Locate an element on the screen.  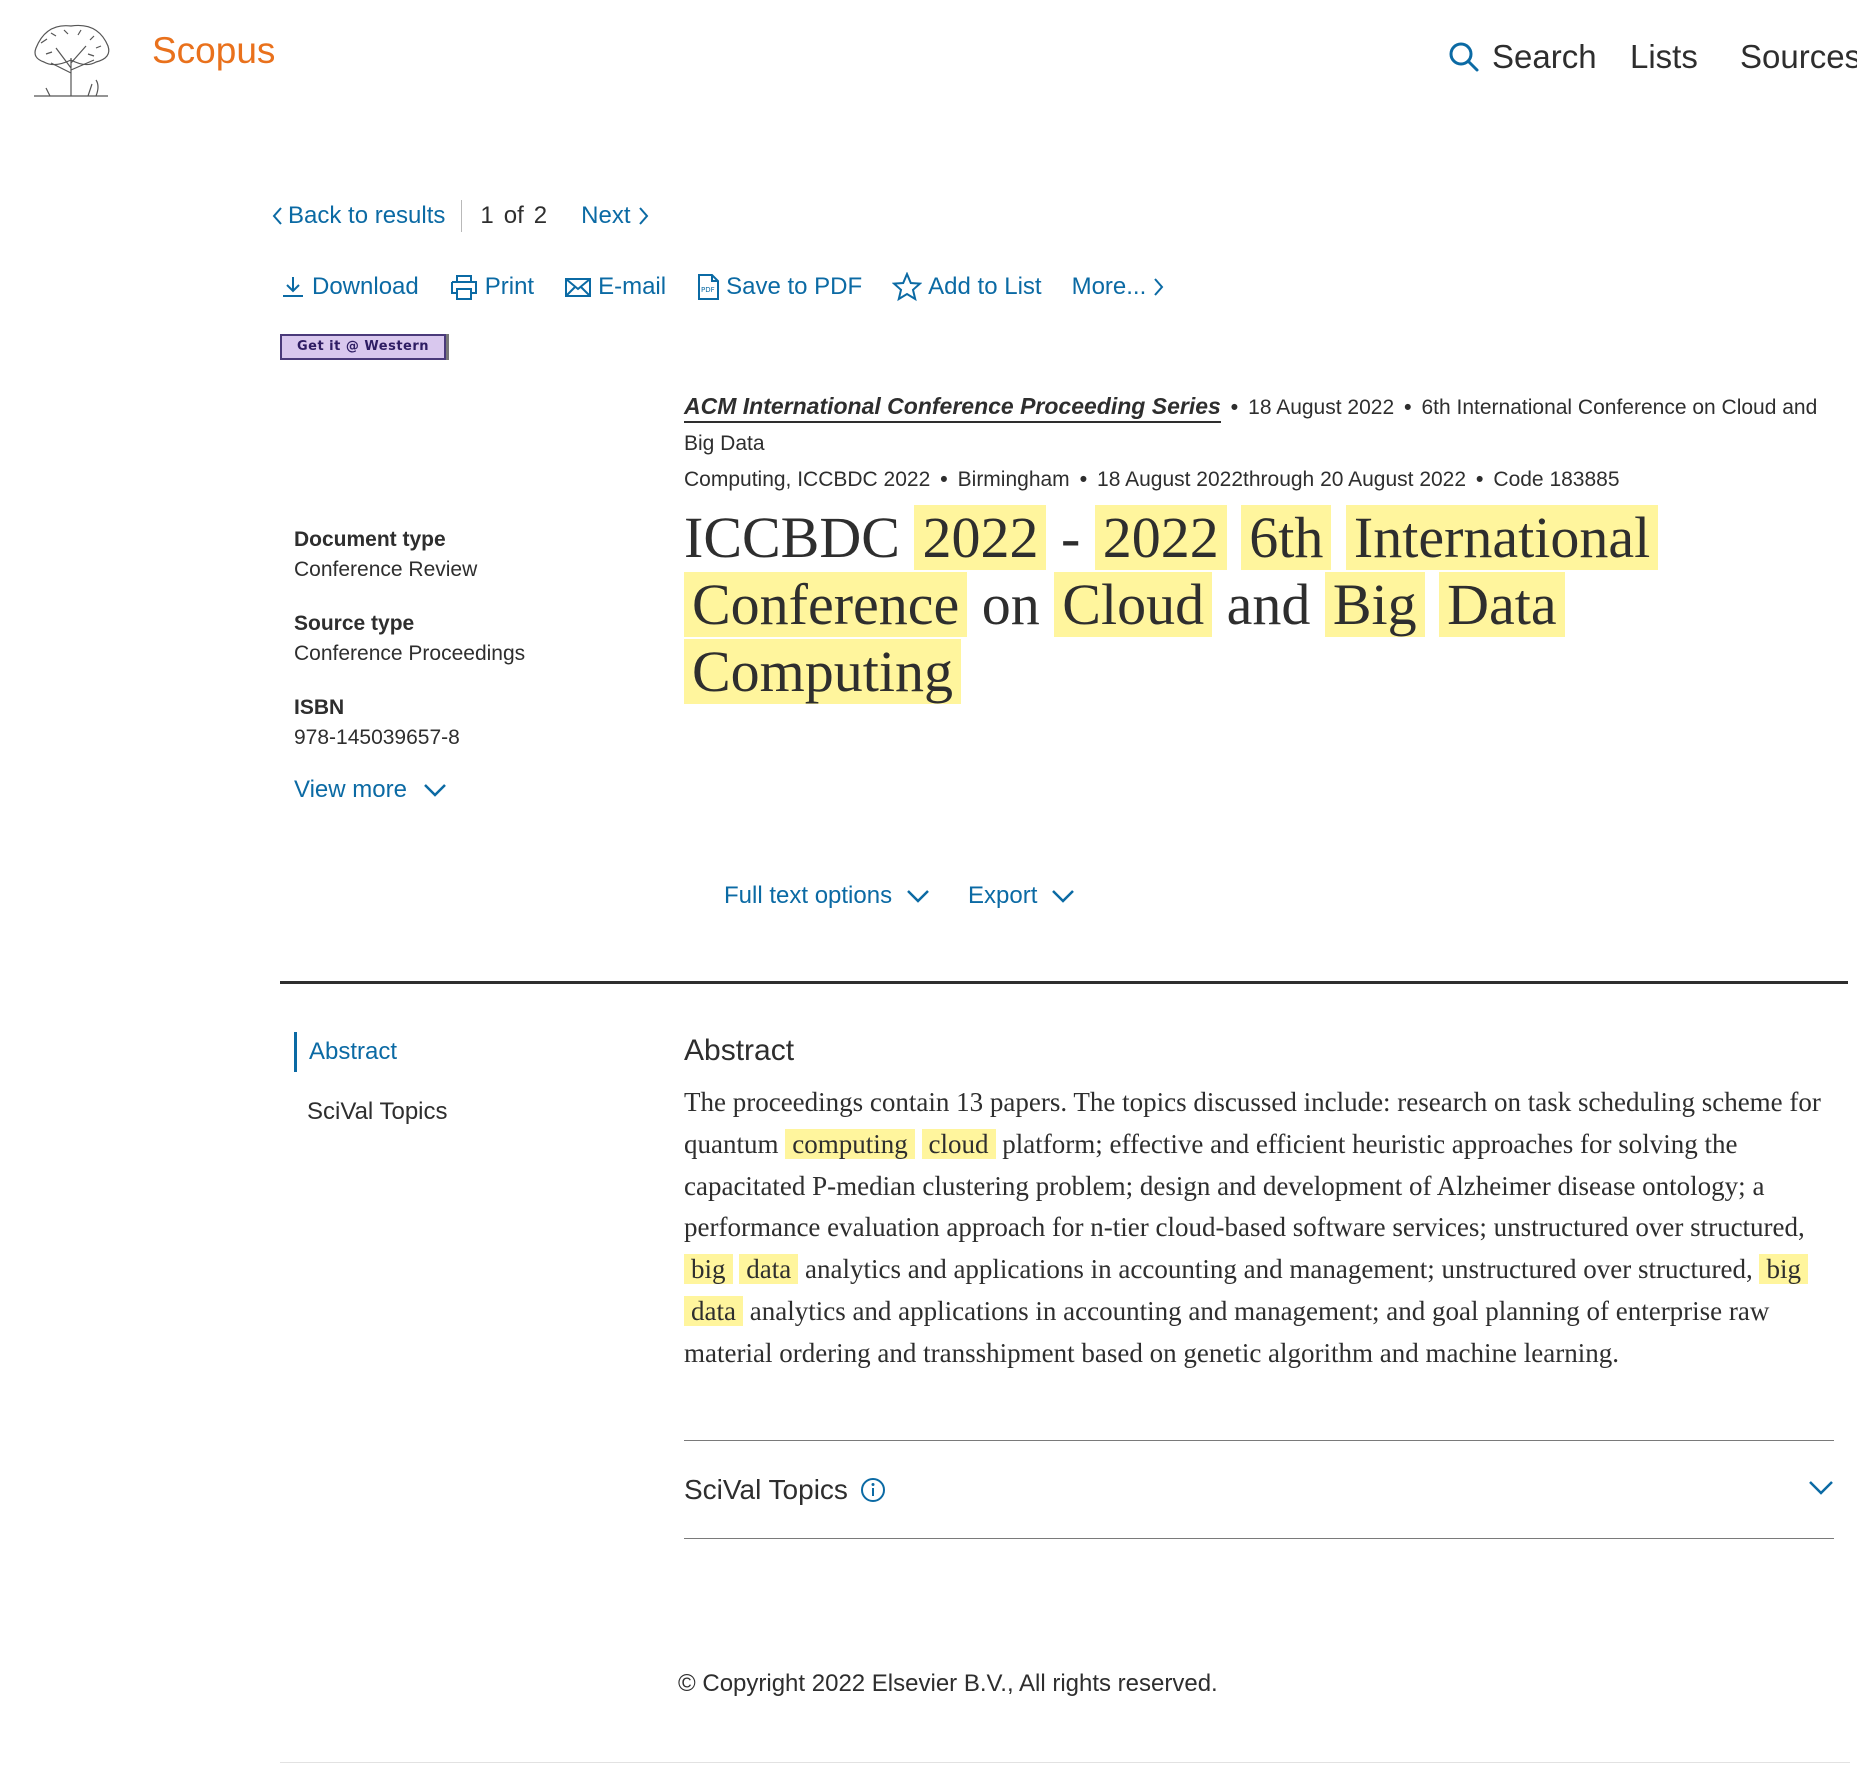
conference-location: Birmingham is located at coordinates (1013, 479).